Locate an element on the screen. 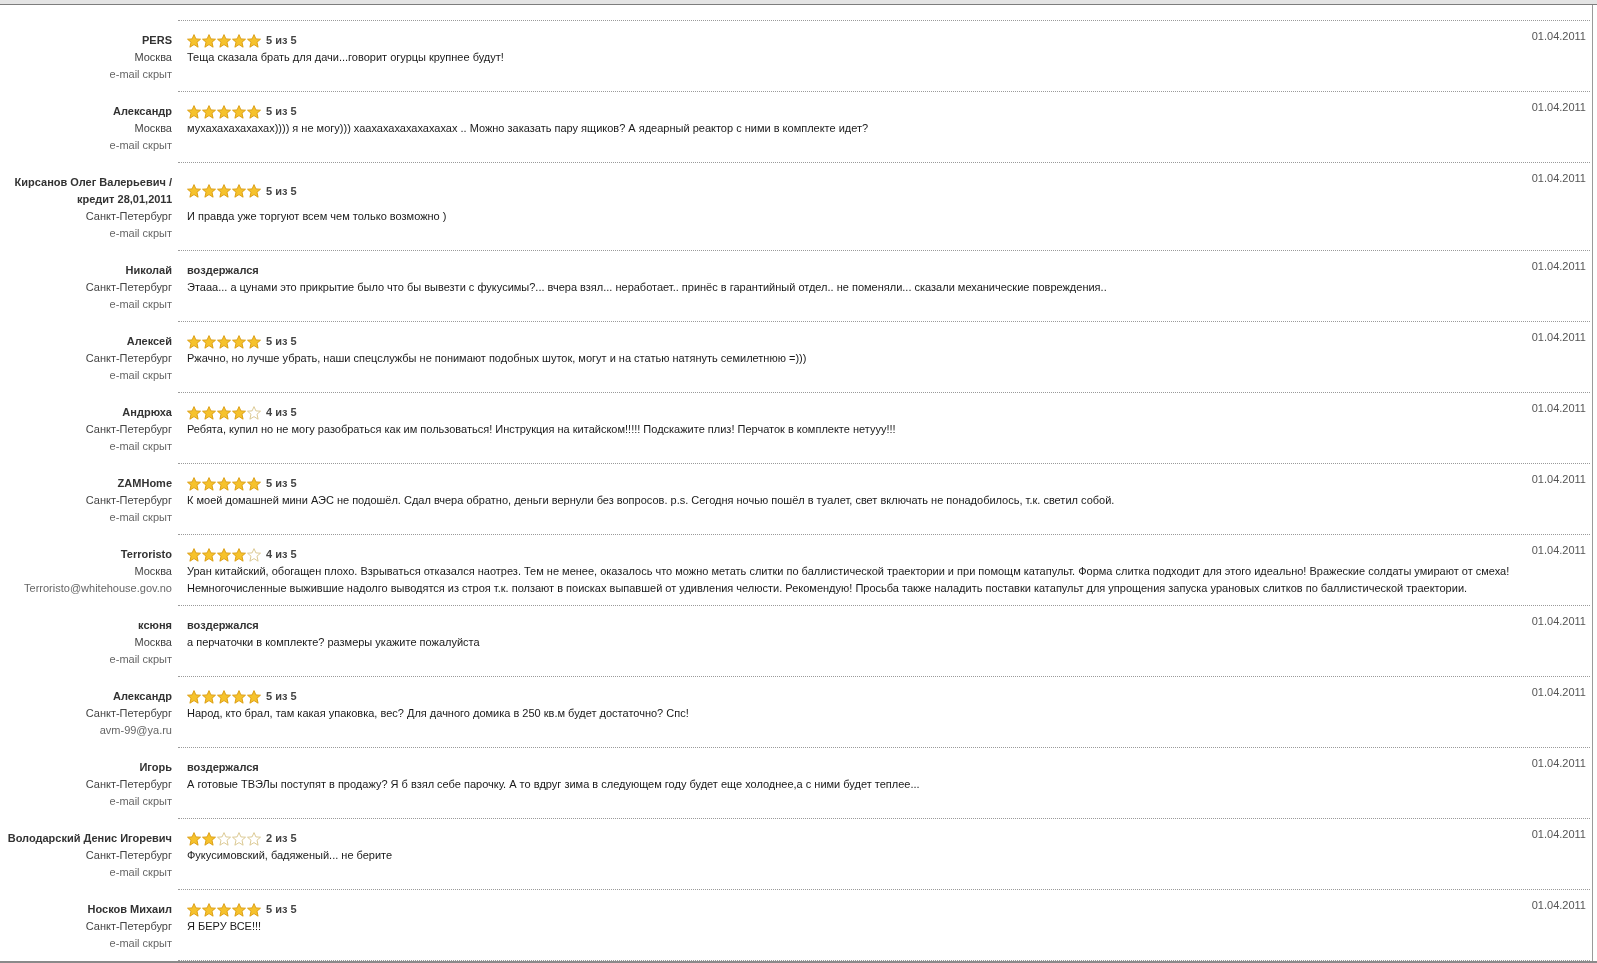 This screenshot has width=1597, height=963. review-text: Народ, кто брал, там какая упаковка, вес? Для дачного домика в 250 кв.м будет достаточно? Спс! is located at coordinates (438, 713).